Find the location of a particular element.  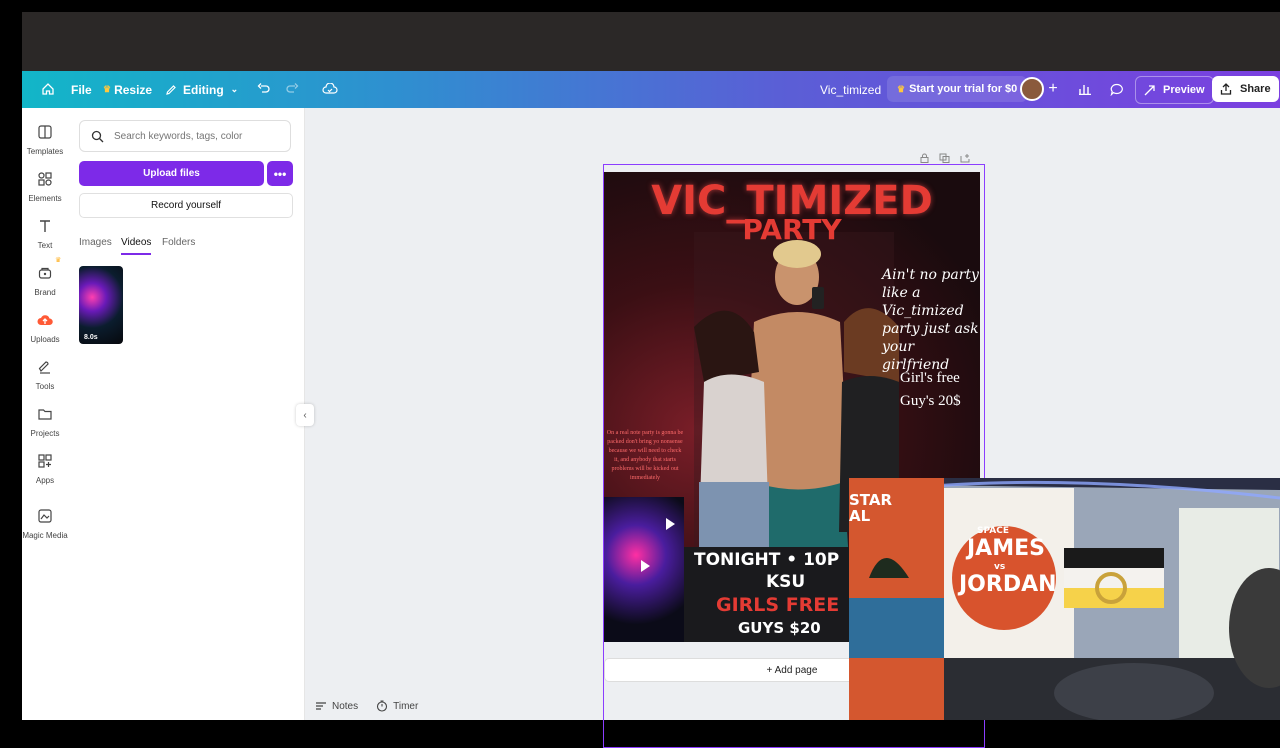

cloud-check-icon is located at coordinates (330, 88).